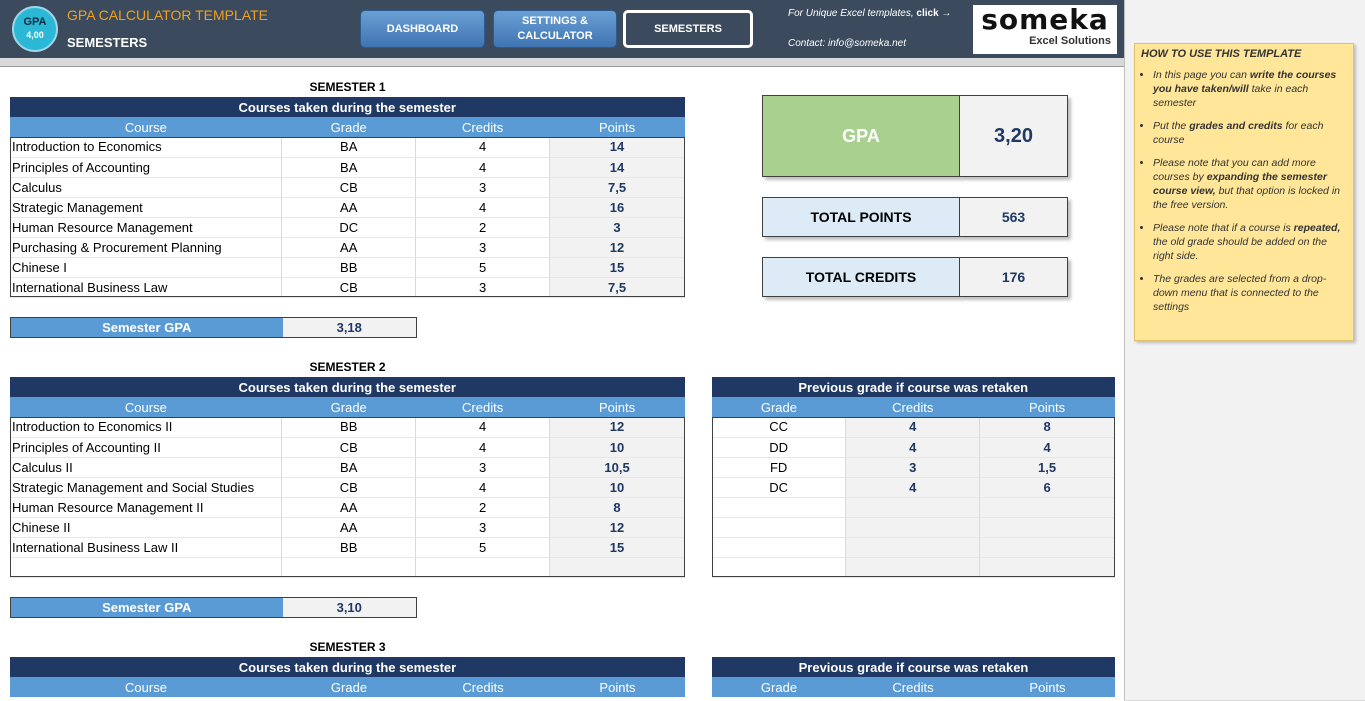 The width and height of the screenshot is (1365, 701). What do you see at coordinates (146, 427) in the screenshot?
I see `course-cell: Introduction to Economics II` at bounding box center [146, 427].